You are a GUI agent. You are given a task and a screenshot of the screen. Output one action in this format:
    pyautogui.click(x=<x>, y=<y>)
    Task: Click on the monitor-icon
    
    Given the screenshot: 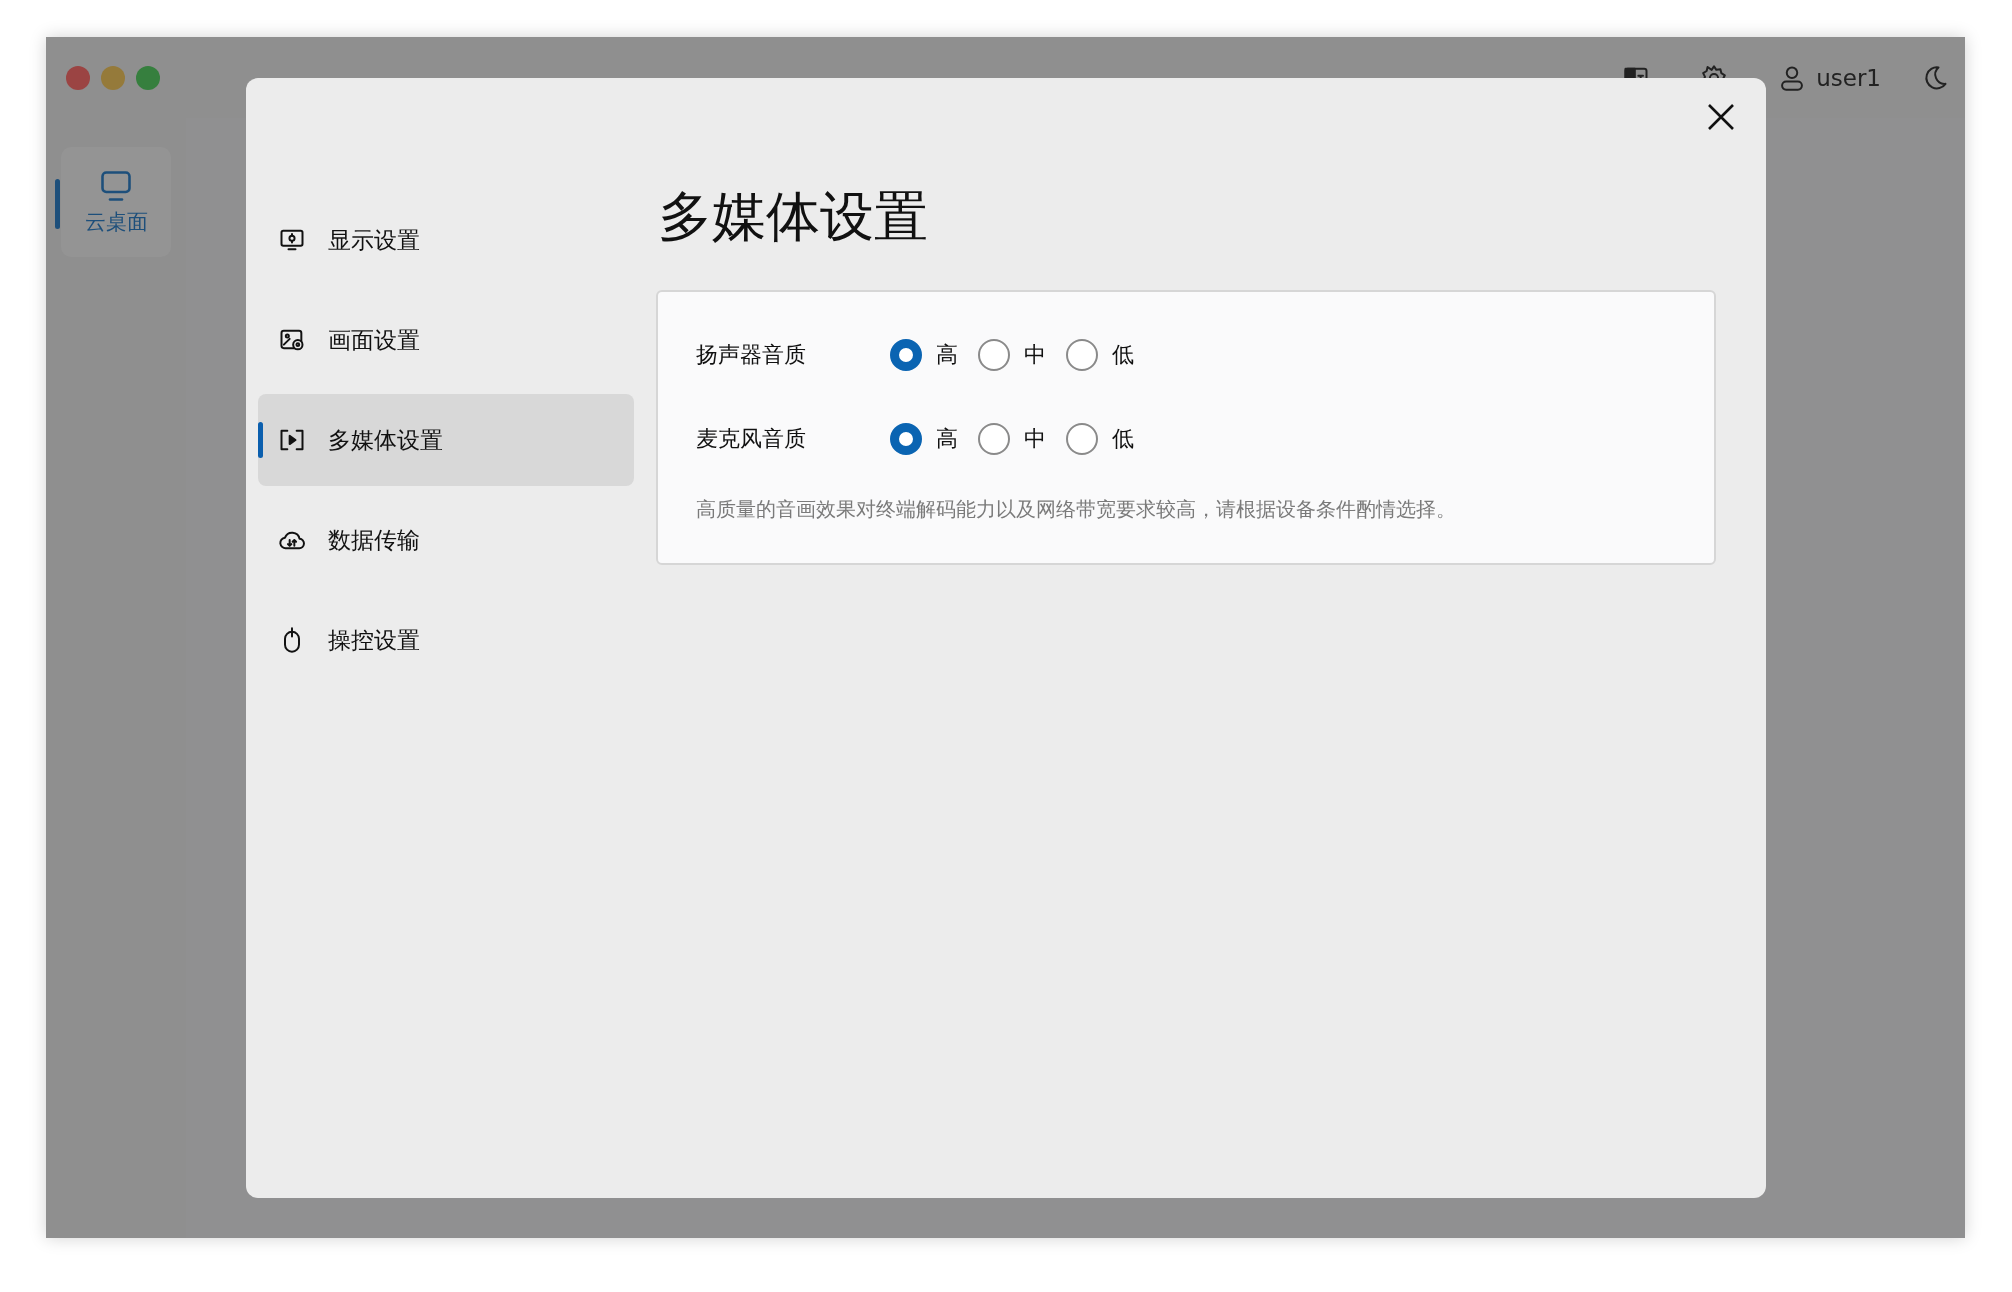 What is the action you would take?
    pyautogui.click(x=116, y=186)
    